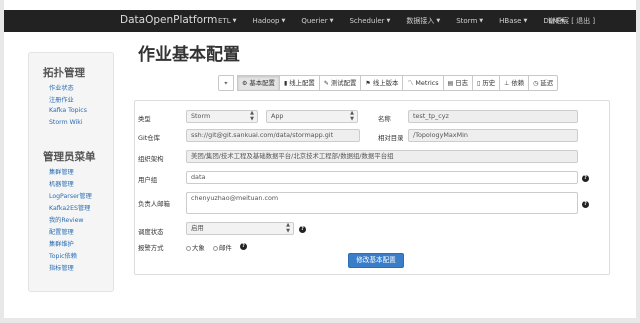  I want to click on nav-item-etl: ETL ▼, so click(227, 21).